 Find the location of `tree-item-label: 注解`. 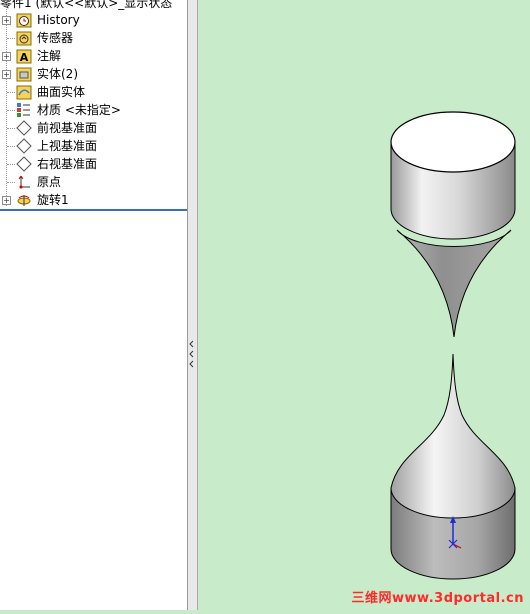

tree-item-label: 注解 is located at coordinates (49, 56).